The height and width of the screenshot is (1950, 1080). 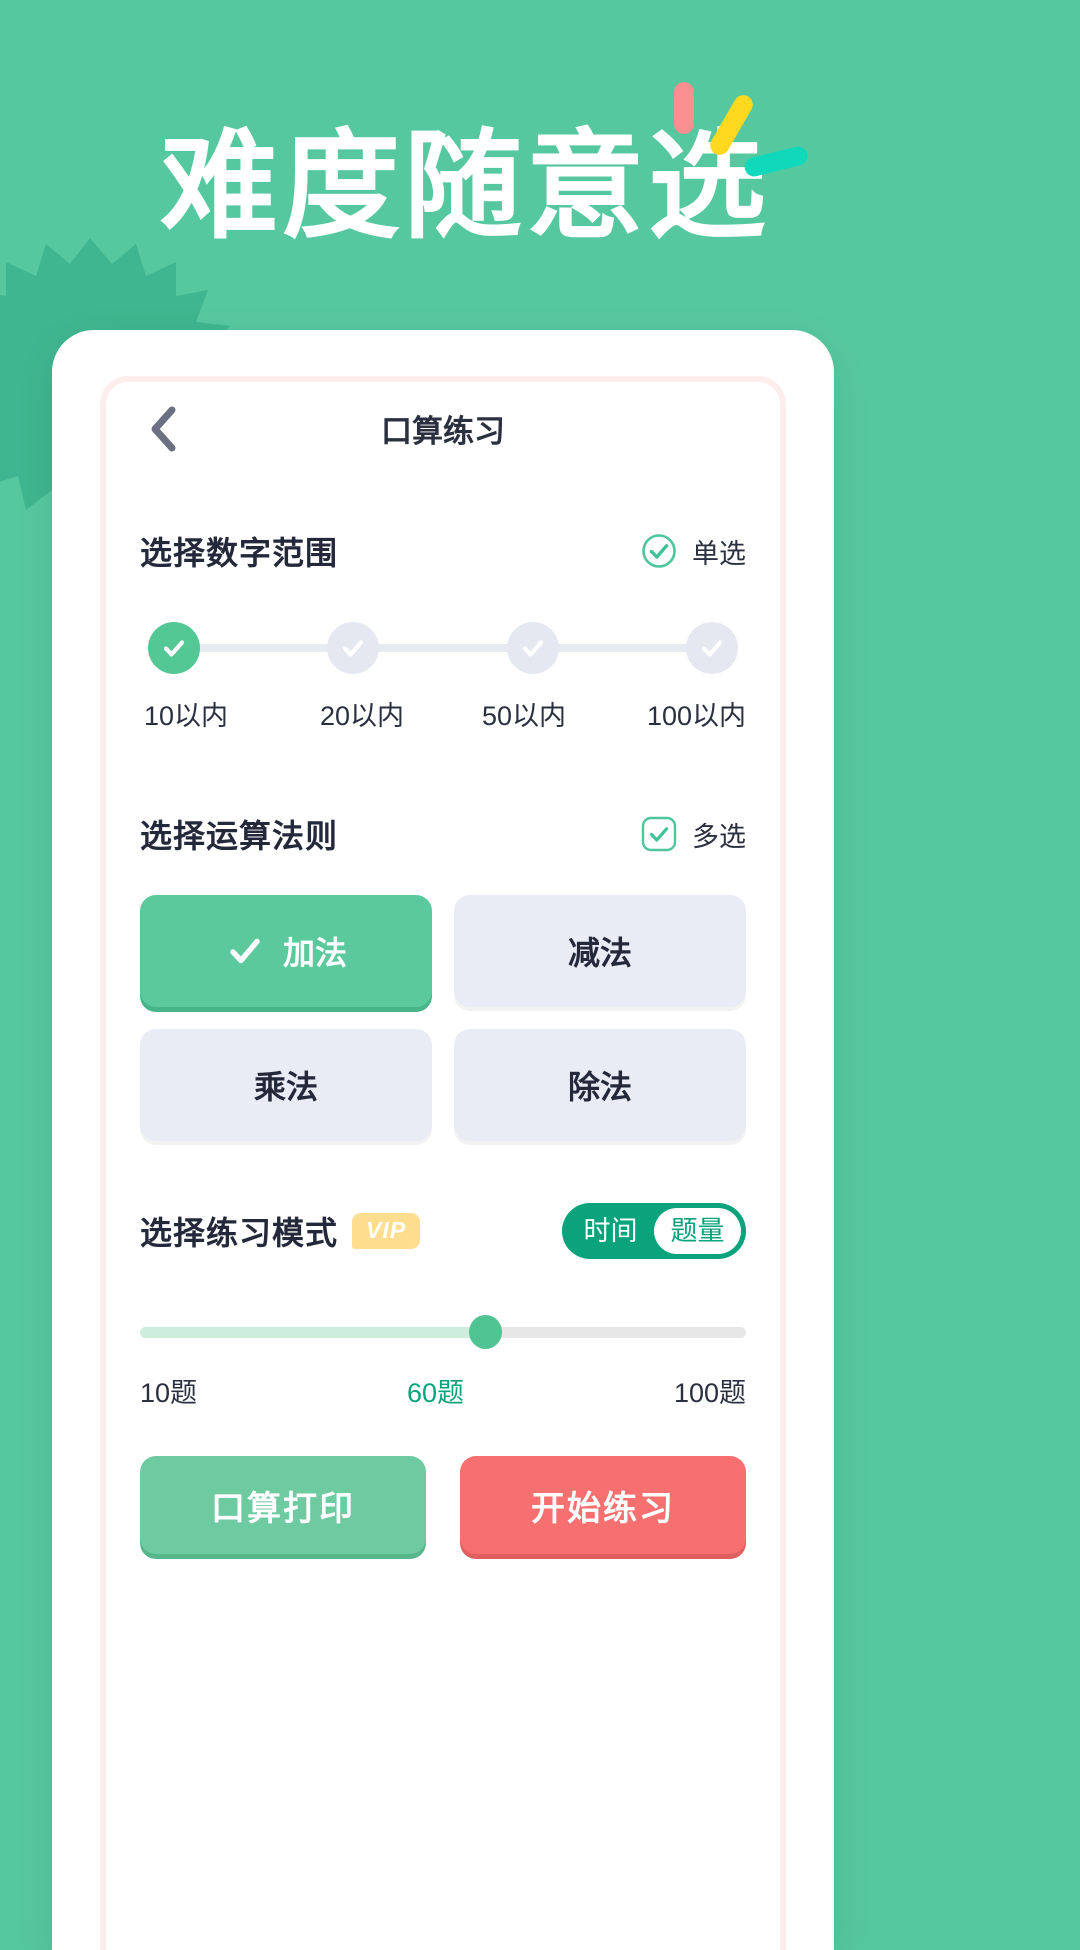 I want to click on confetti-pink-icon, so click(x=684, y=108).